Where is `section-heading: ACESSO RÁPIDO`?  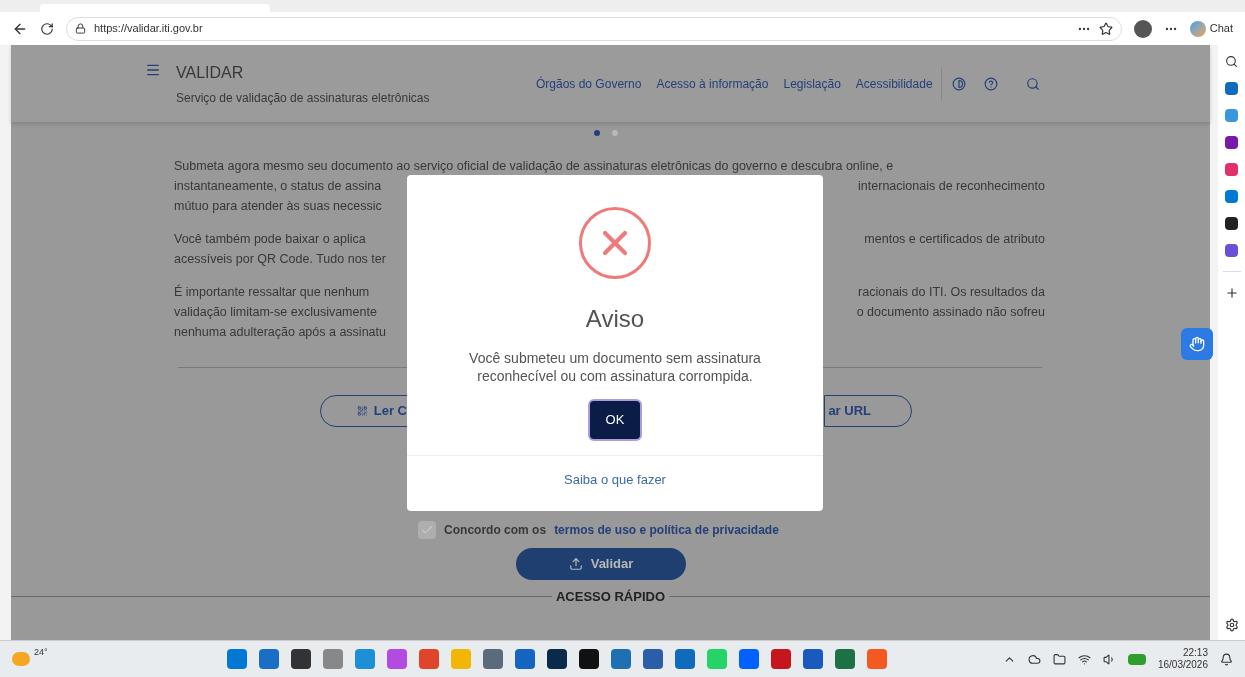 section-heading: ACESSO RÁPIDO is located at coordinates (610, 597).